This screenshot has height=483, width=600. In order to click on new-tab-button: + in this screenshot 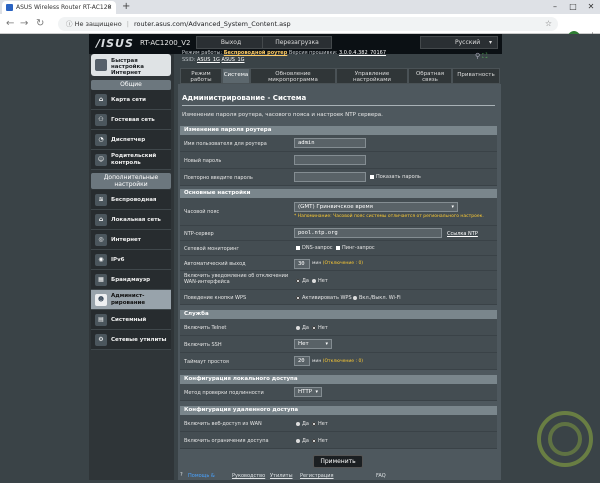, I will do `click(126, 6)`.